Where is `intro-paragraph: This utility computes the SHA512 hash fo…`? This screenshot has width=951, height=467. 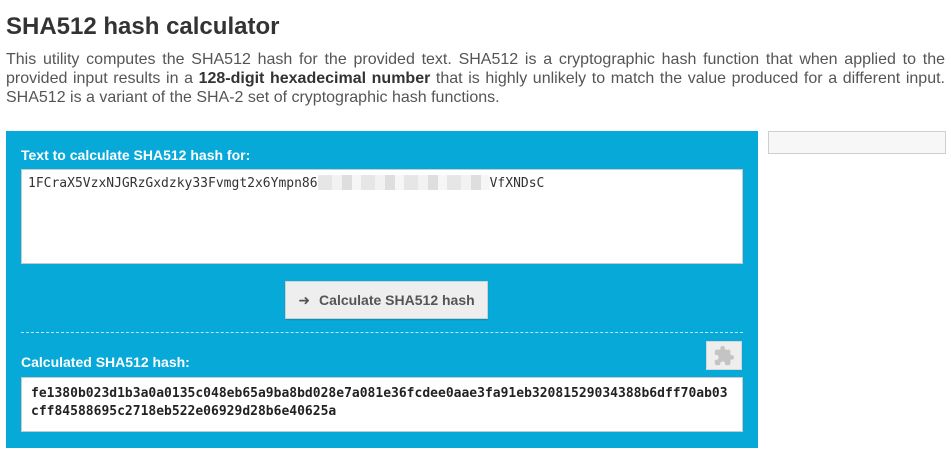
intro-paragraph: This utility computes the SHA512 hash fo… is located at coordinates (475, 78).